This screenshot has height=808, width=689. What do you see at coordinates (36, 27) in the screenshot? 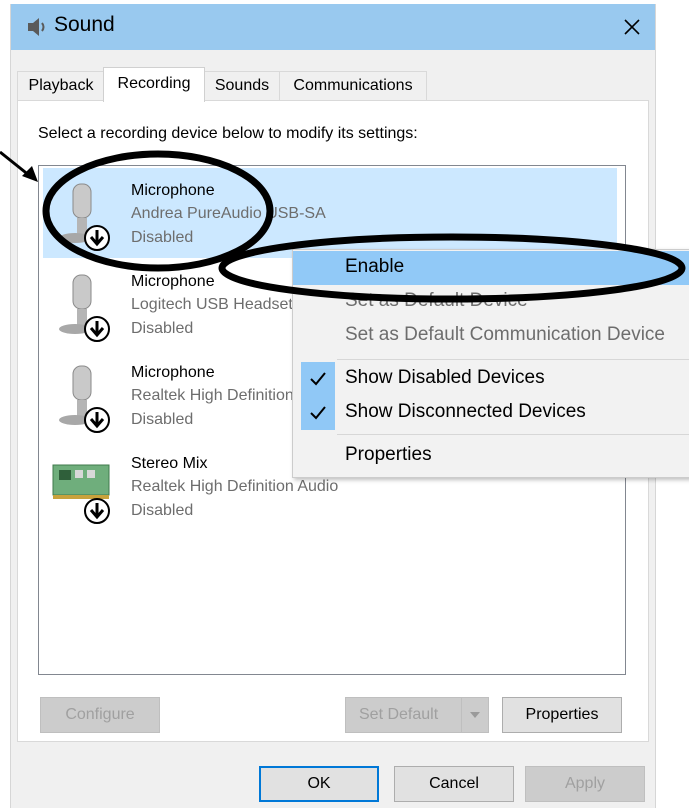
I see `speaker-icon` at bounding box center [36, 27].